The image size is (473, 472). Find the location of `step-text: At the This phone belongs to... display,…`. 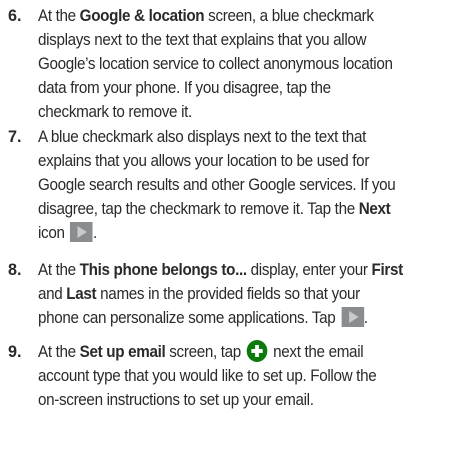

step-text: At the This phone belongs to... display,… is located at coordinates (241, 294).